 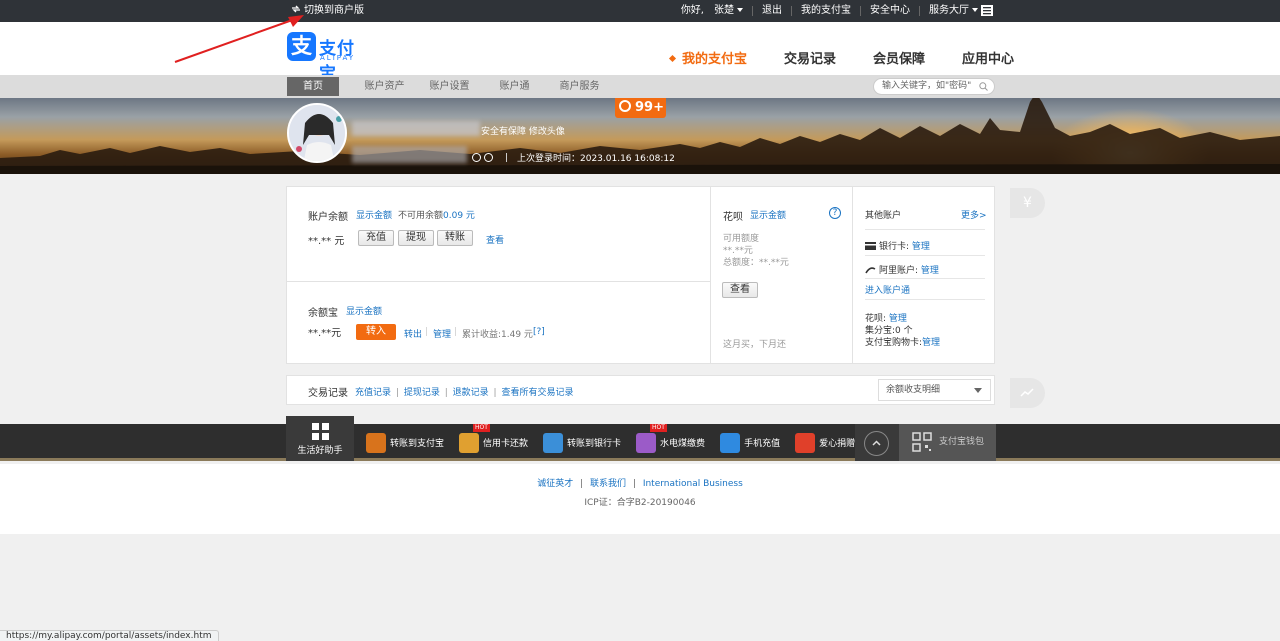 I want to click on heart-icon, so click(x=805, y=442).